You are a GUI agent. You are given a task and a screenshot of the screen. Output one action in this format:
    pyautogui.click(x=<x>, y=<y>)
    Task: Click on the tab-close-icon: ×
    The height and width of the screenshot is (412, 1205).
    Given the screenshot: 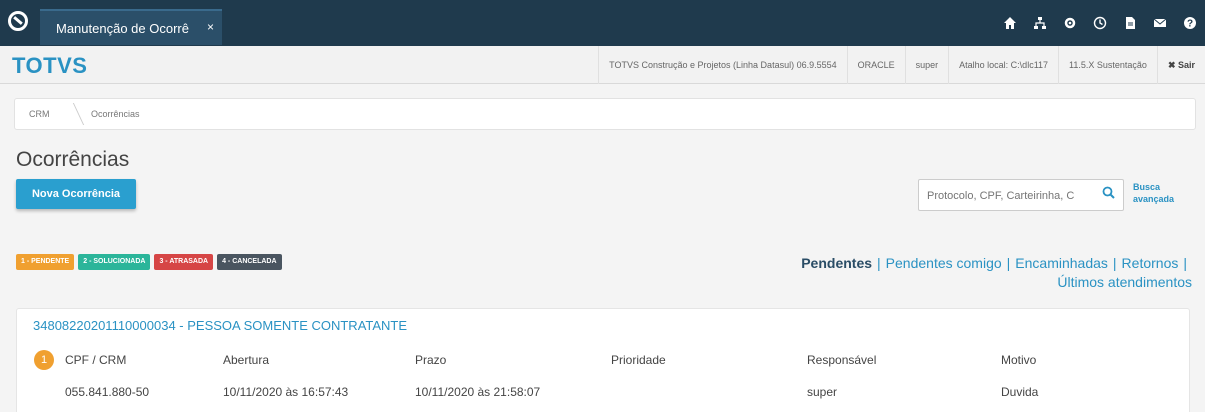 What is the action you would take?
    pyautogui.click(x=210, y=27)
    